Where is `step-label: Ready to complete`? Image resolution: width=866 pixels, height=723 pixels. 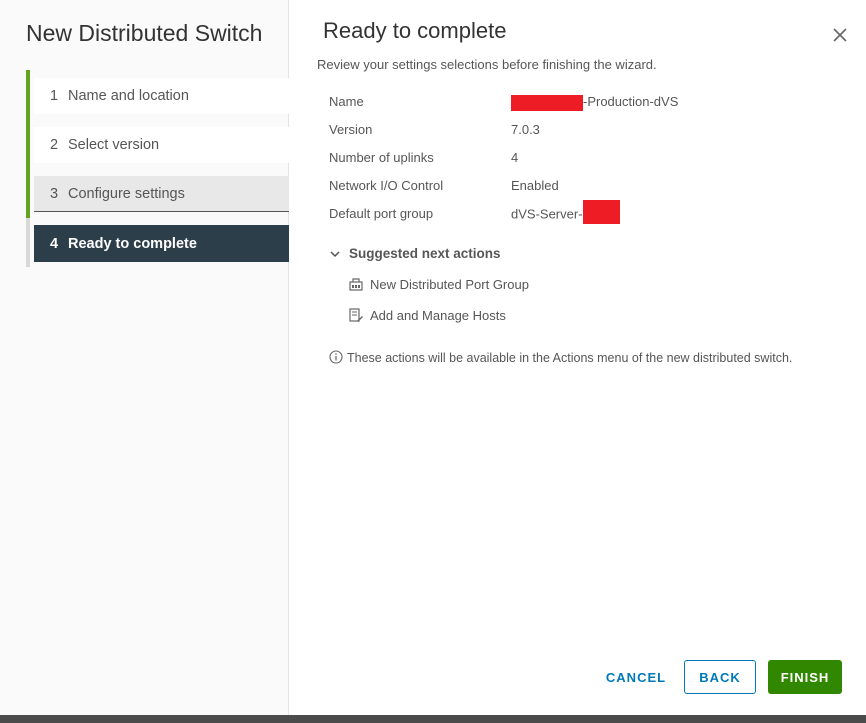 step-label: Ready to complete is located at coordinates (132, 243).